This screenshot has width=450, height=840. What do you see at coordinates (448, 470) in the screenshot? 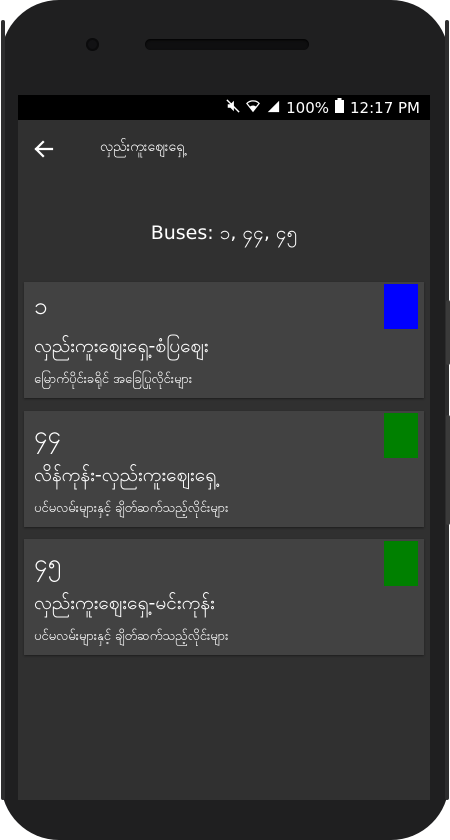
I see `power-button` at bounding box center [448, 470].